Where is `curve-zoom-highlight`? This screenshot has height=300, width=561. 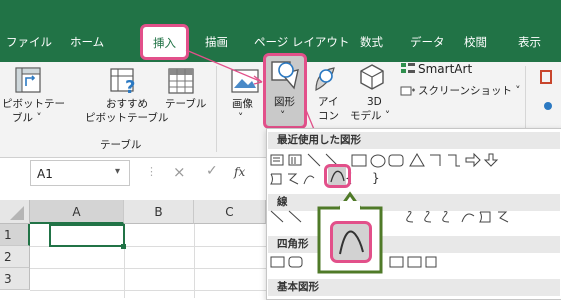
curve-zoom-highlight is located at coordinates (351, 242).